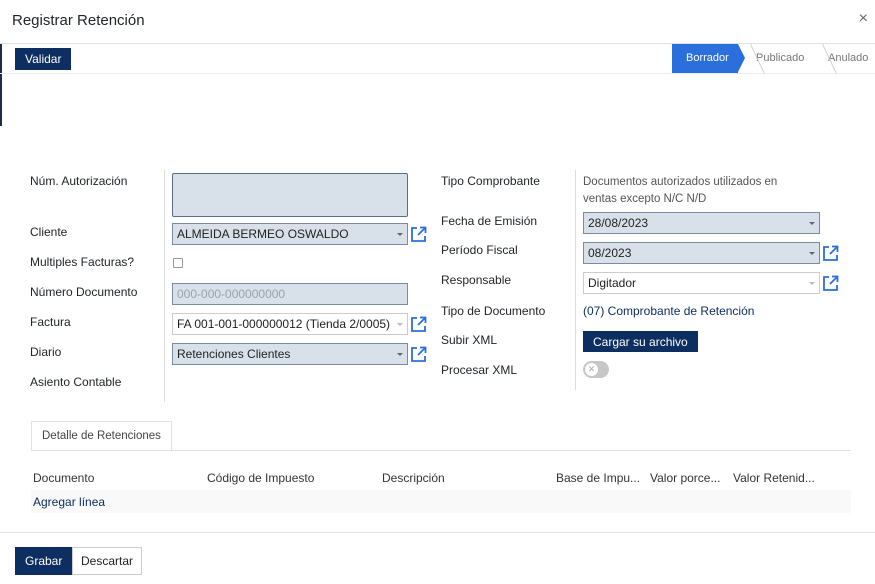  What do you see at coordinates (101, 436) in the screenshot?
I see `tab-retention-detail: Detalle de Retenciones` at bounding box center [101, 436].